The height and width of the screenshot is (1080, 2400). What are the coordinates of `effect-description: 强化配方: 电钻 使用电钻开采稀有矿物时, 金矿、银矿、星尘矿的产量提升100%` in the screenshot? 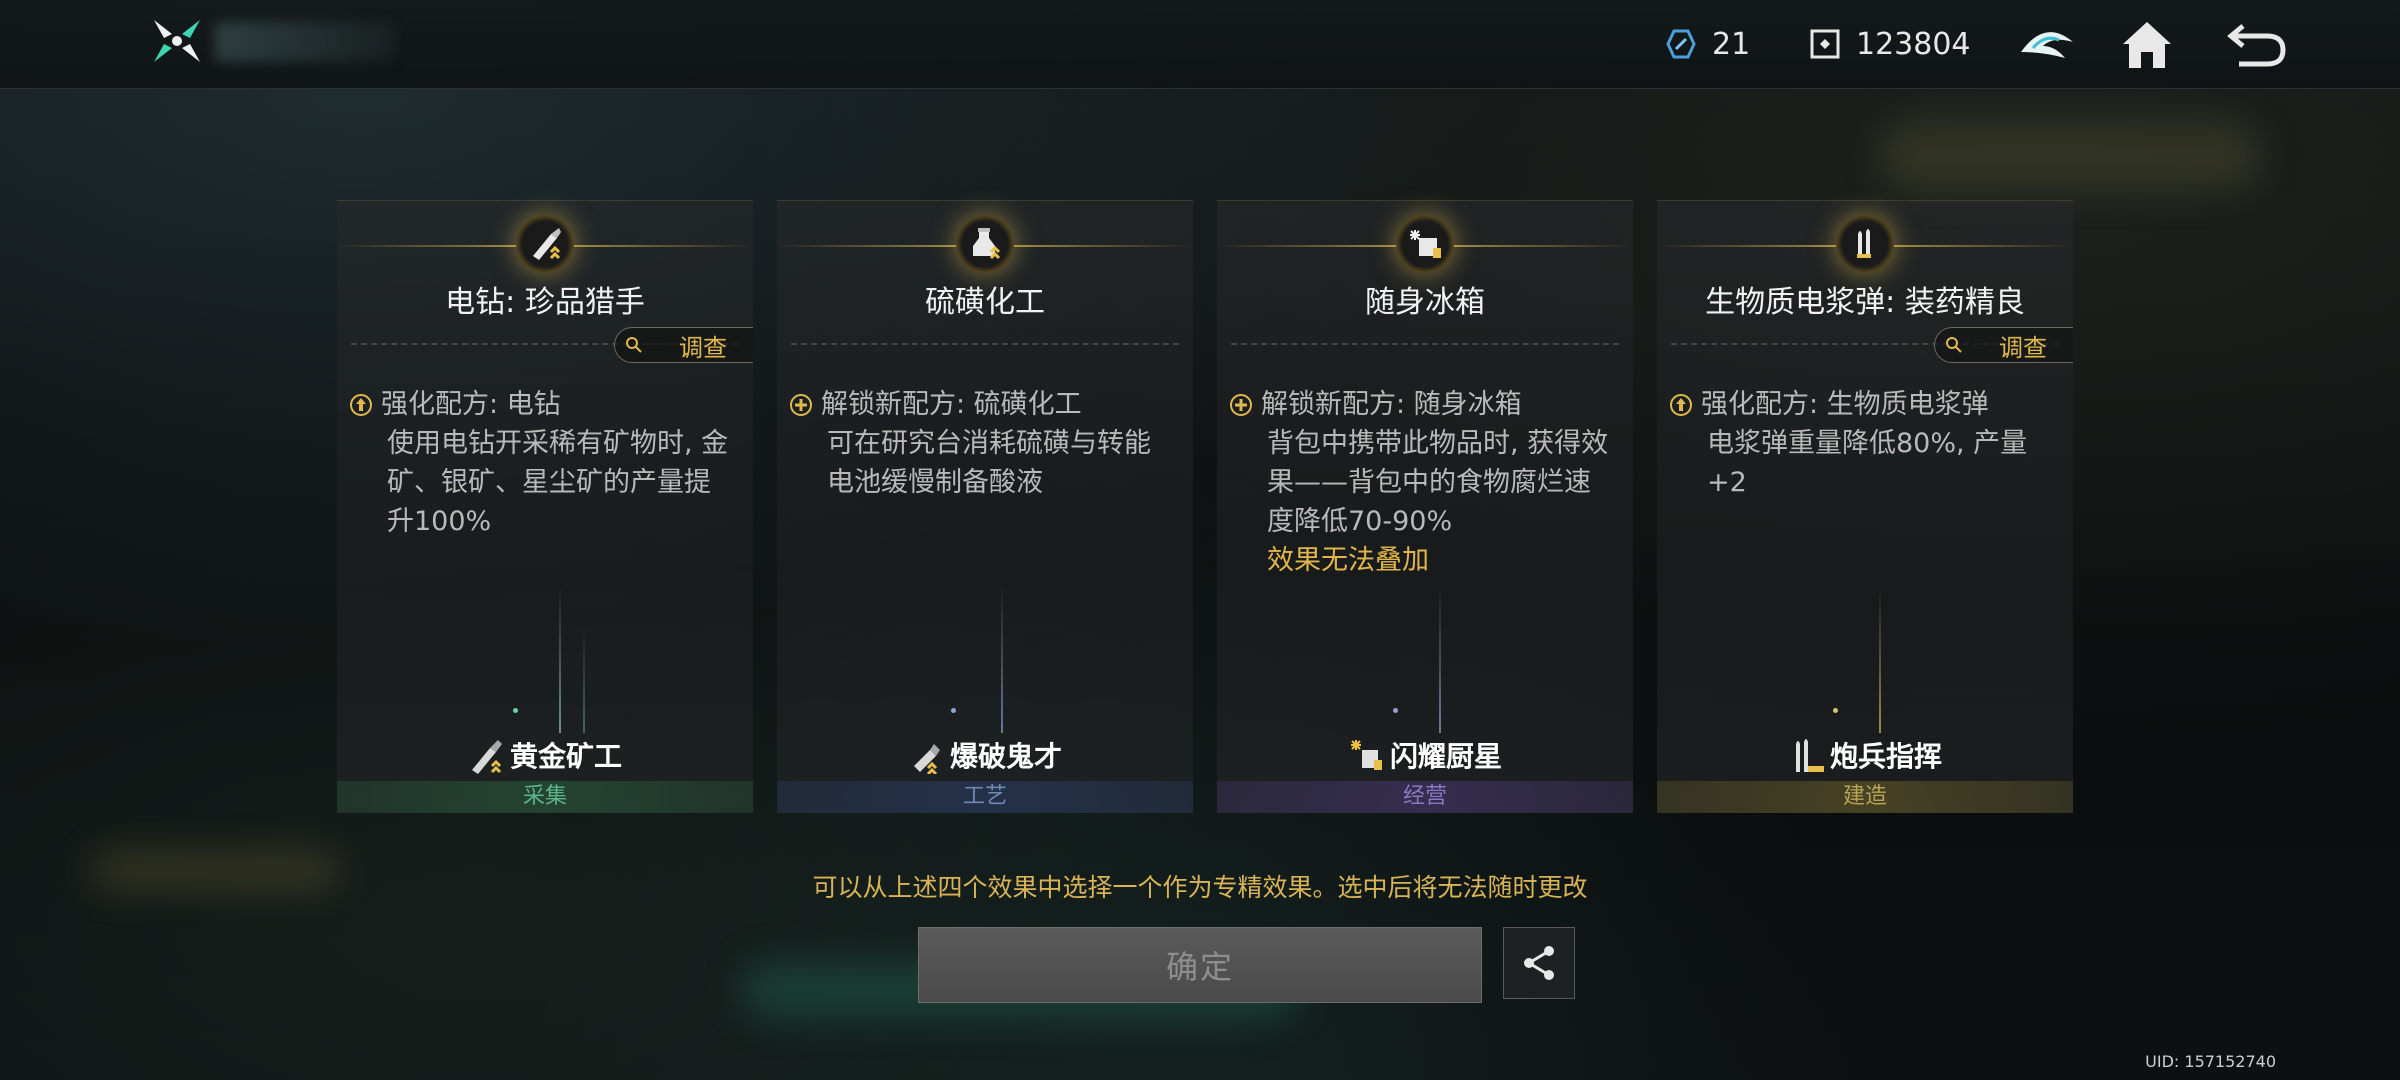 It's located at (542, 463).